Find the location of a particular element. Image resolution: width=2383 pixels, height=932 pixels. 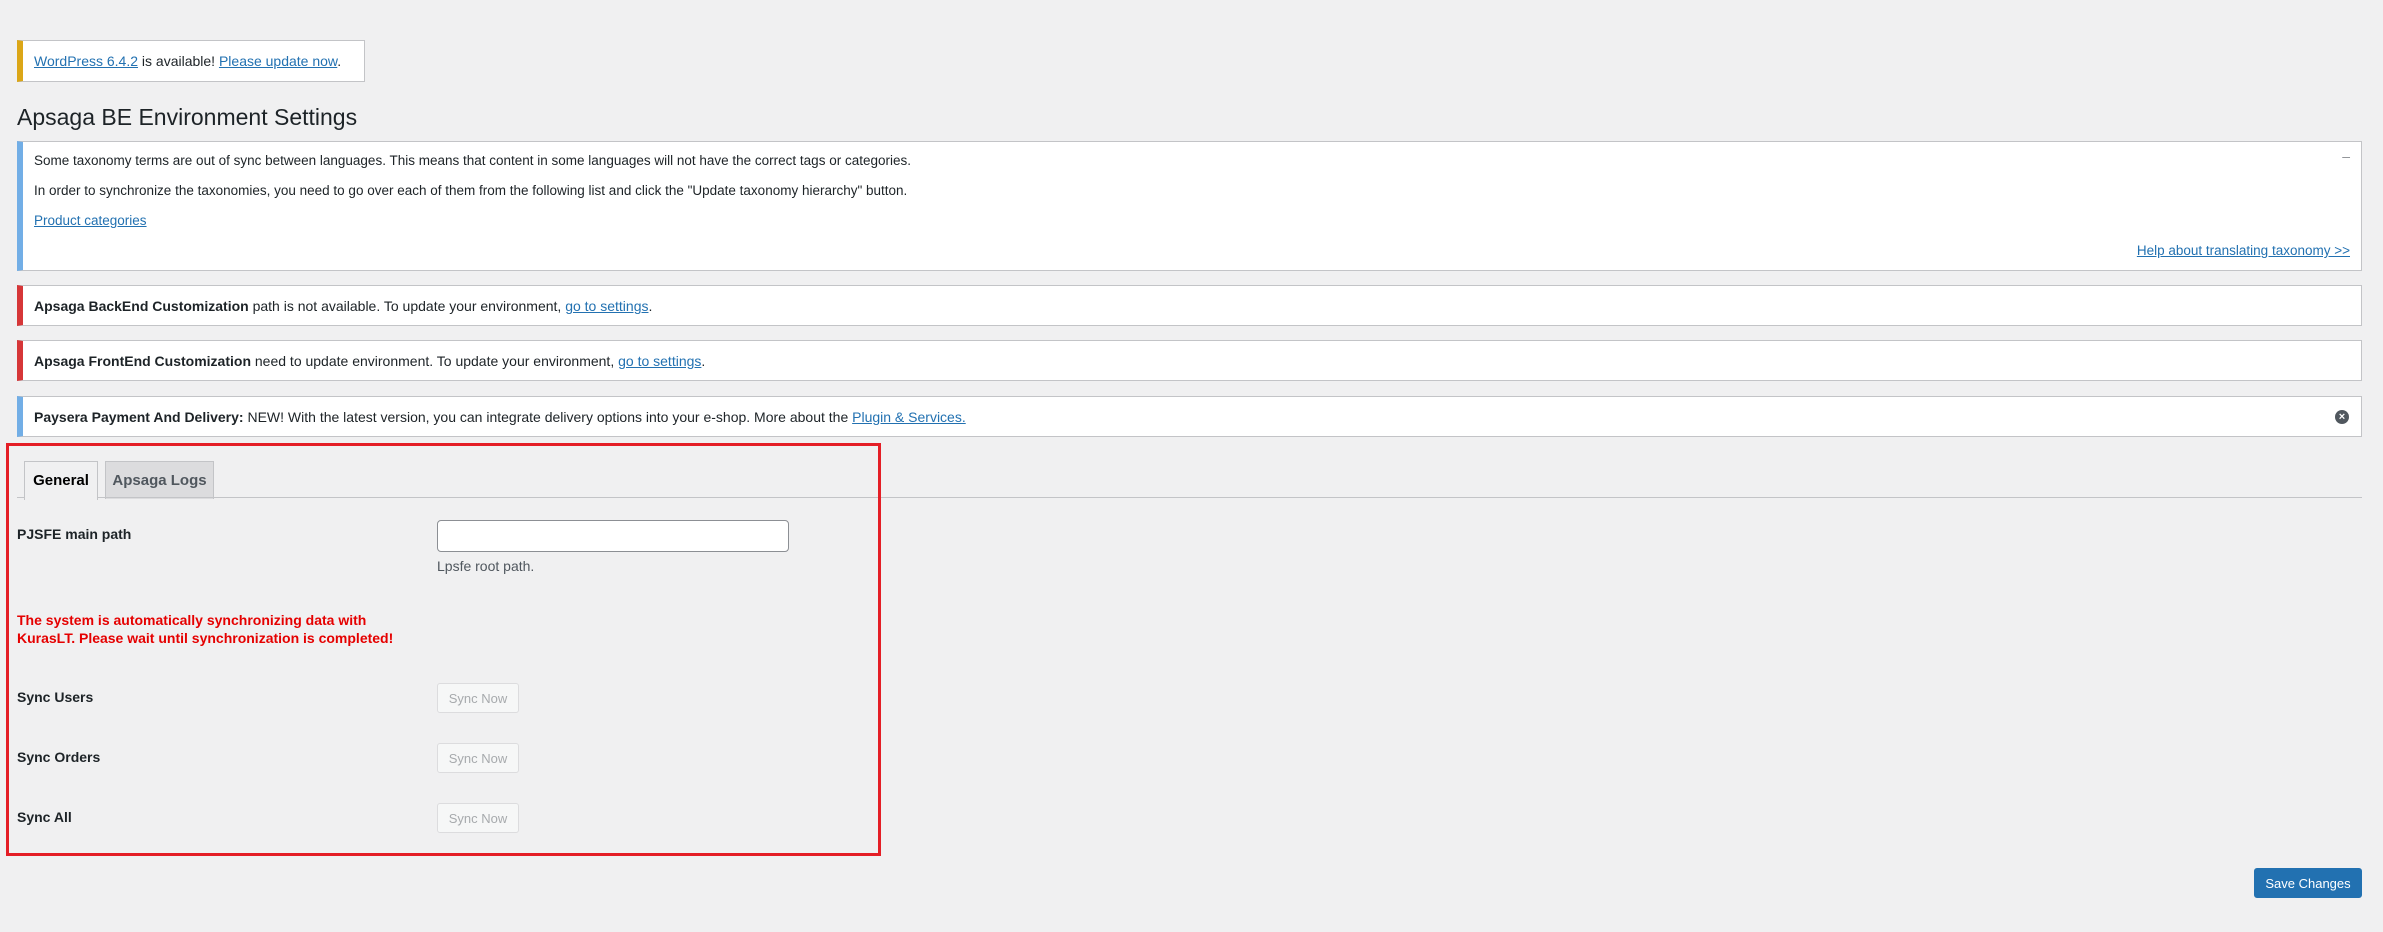

plugin-services-link: Plugin & Services. is located at coordinates (909, 417).